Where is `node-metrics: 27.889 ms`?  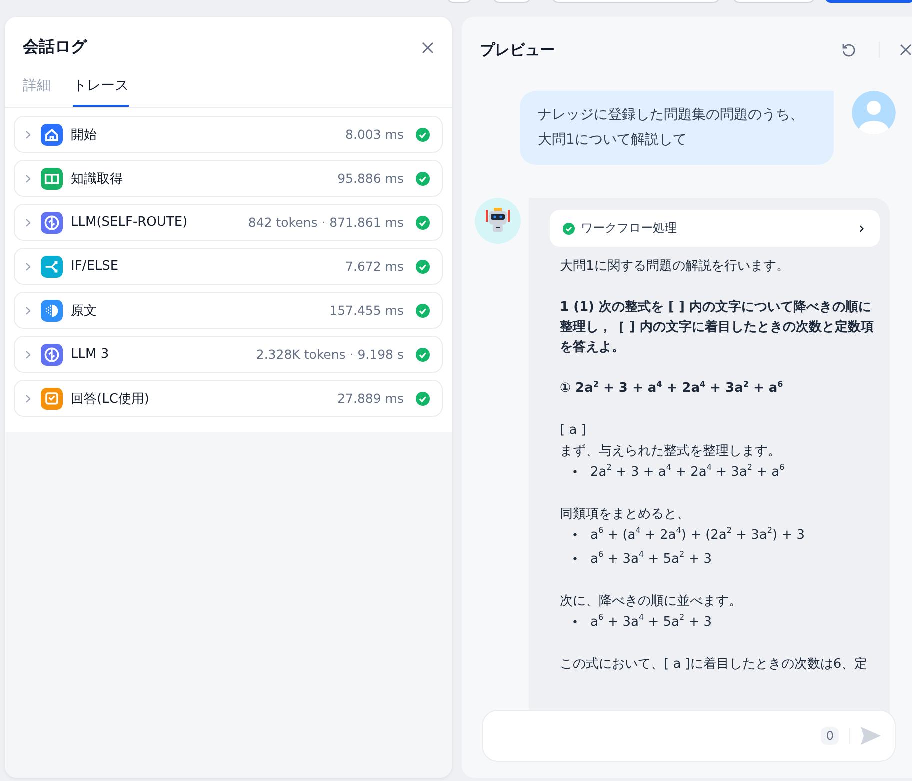
node-metrics: 27.889 ms is located at coordinates (371, 398).